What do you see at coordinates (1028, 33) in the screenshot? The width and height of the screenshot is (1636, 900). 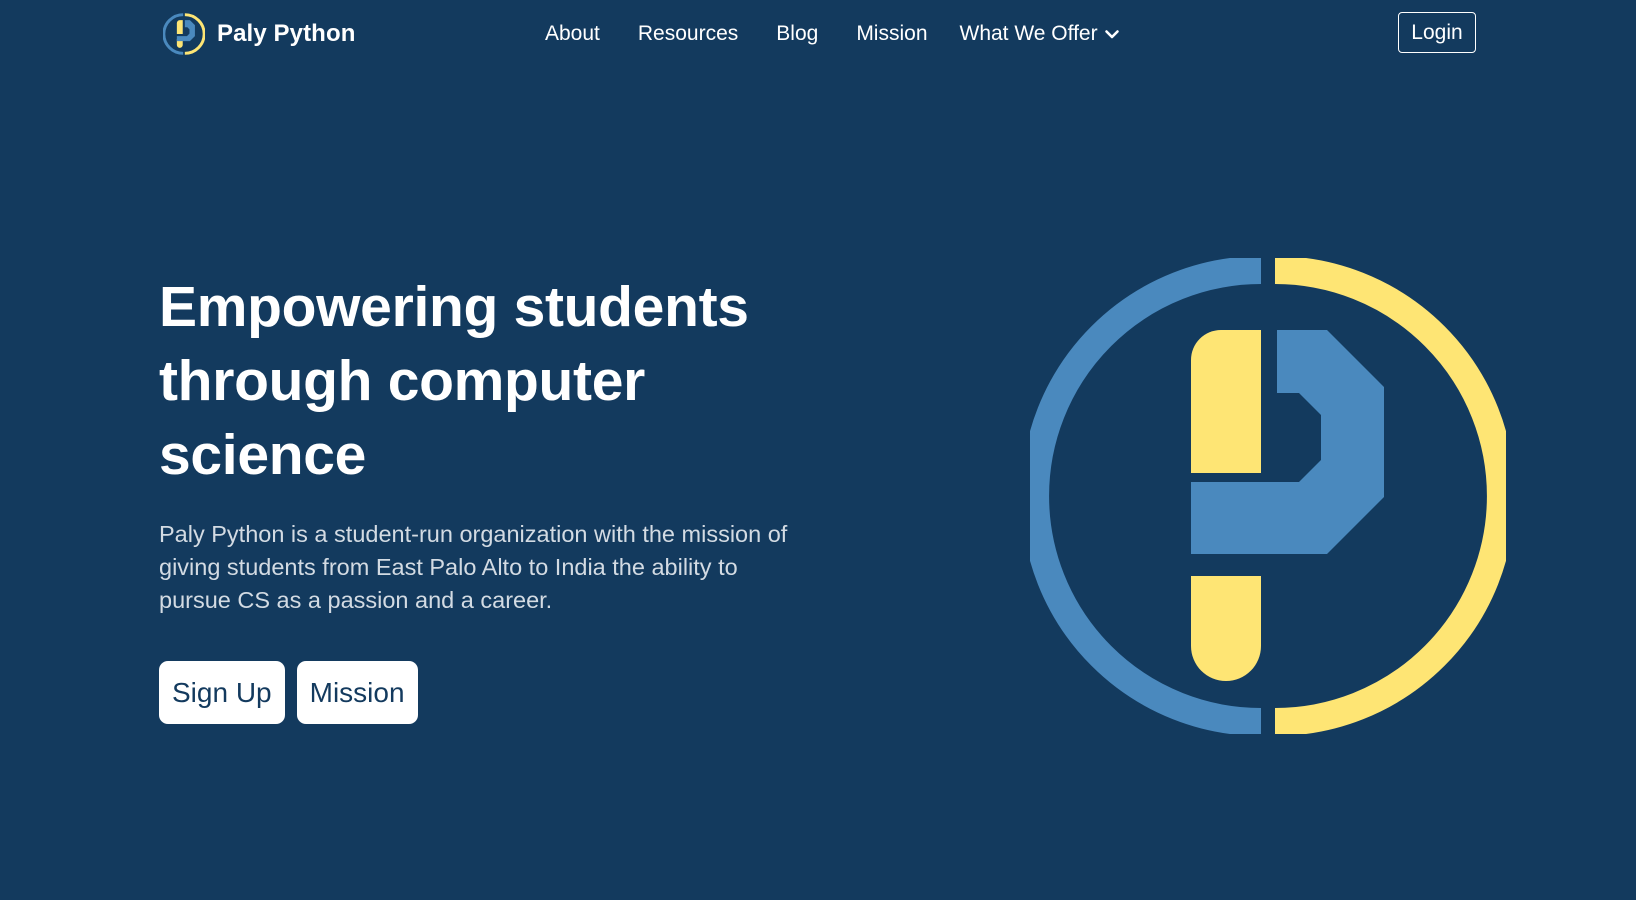 I see `nav-dropdown-label: What We Offer` at bounding box center [1028, 33].